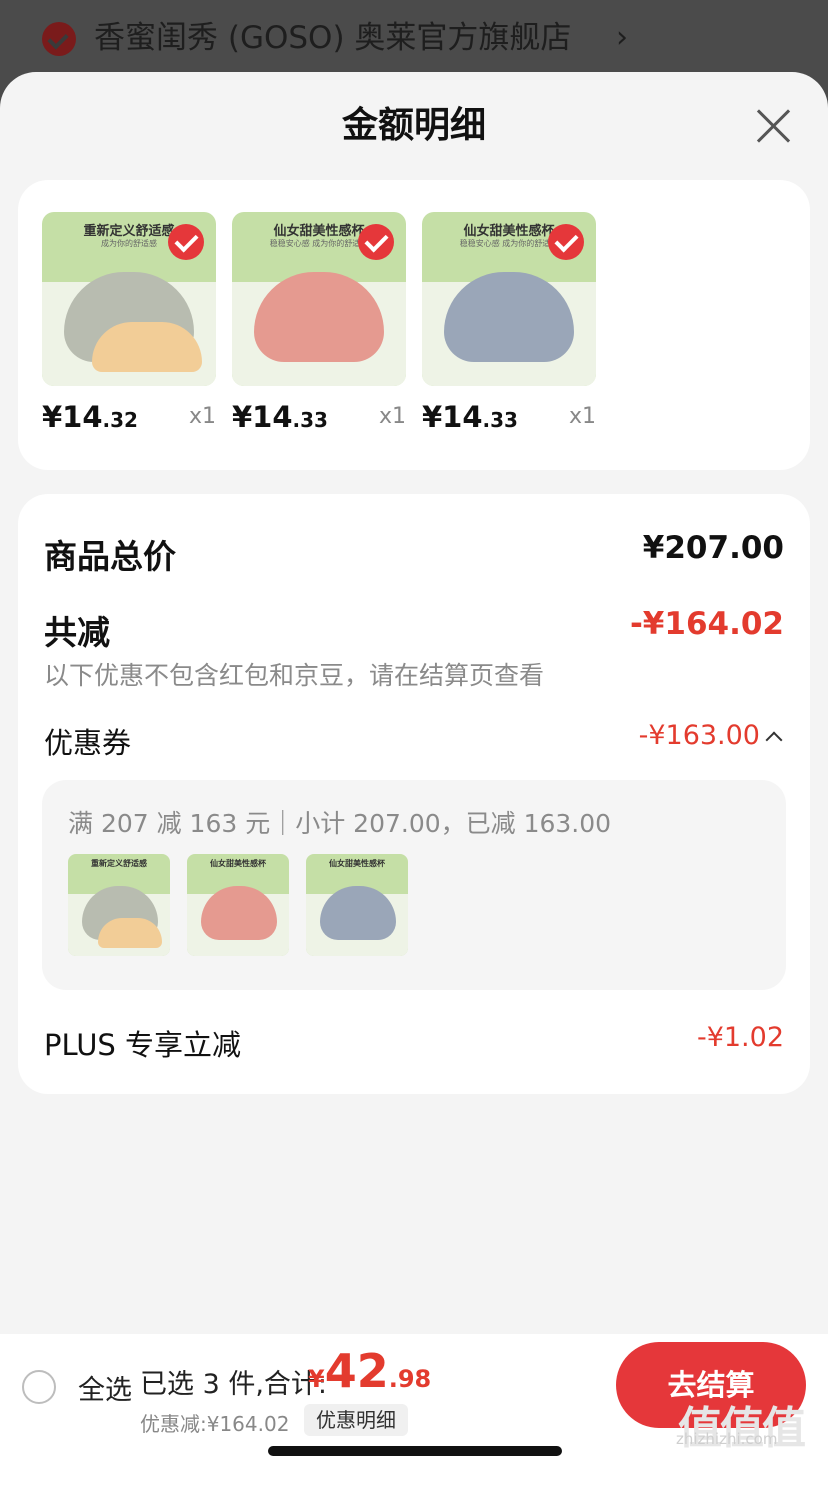  I want to click on total-price-row: 商品总价 ¥207.00, so click(414, 553).